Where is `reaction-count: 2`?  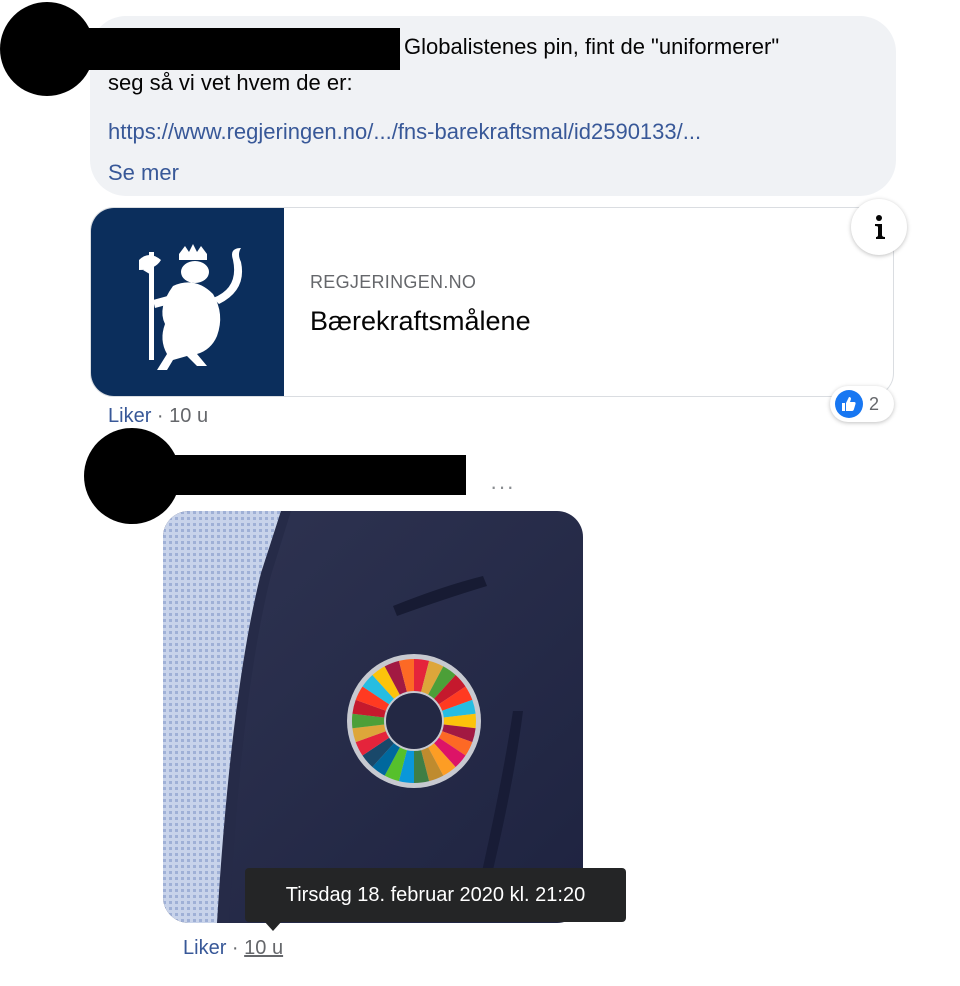
reaction-count: 2 is located at coordinates (874, 403).